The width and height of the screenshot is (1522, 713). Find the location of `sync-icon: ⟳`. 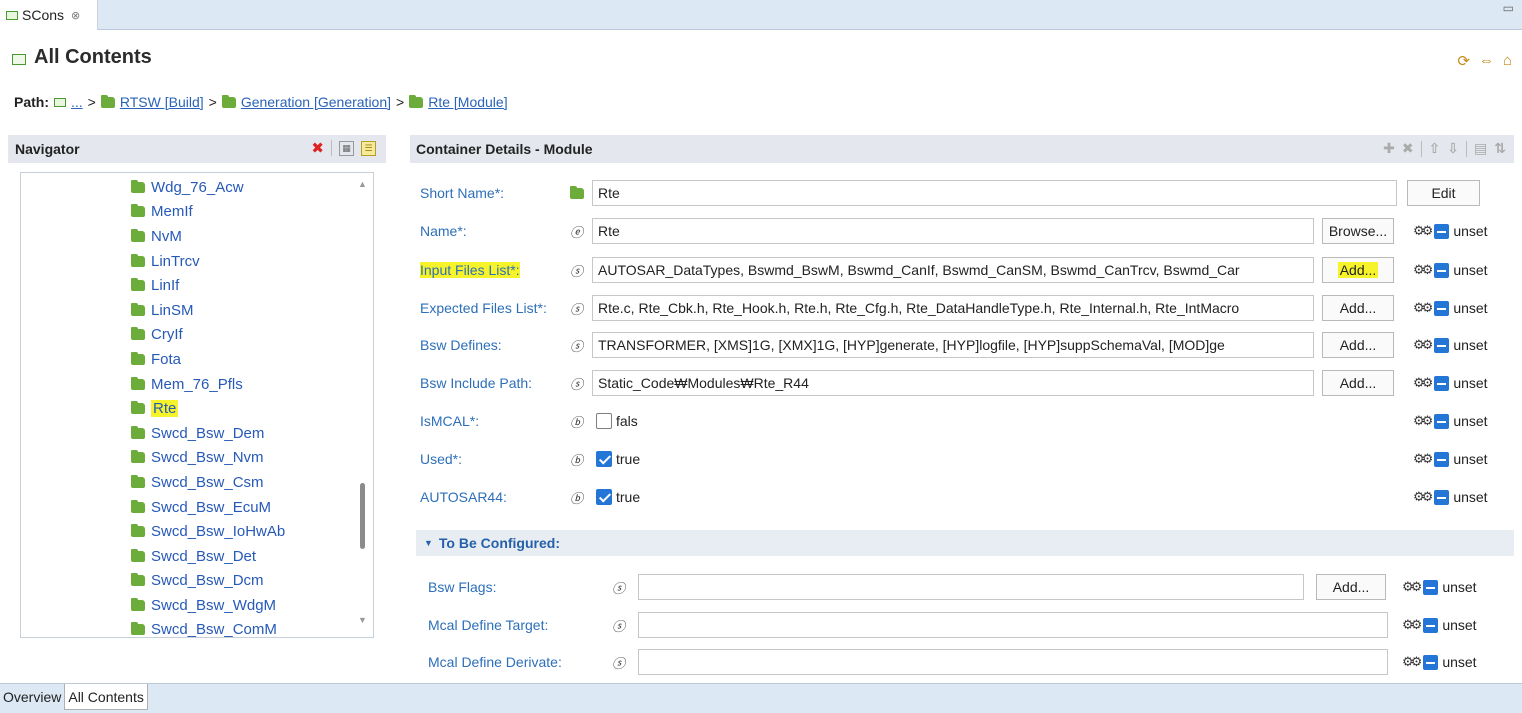

sync-icon: ⟳ is located at coordinates (1463, 61).